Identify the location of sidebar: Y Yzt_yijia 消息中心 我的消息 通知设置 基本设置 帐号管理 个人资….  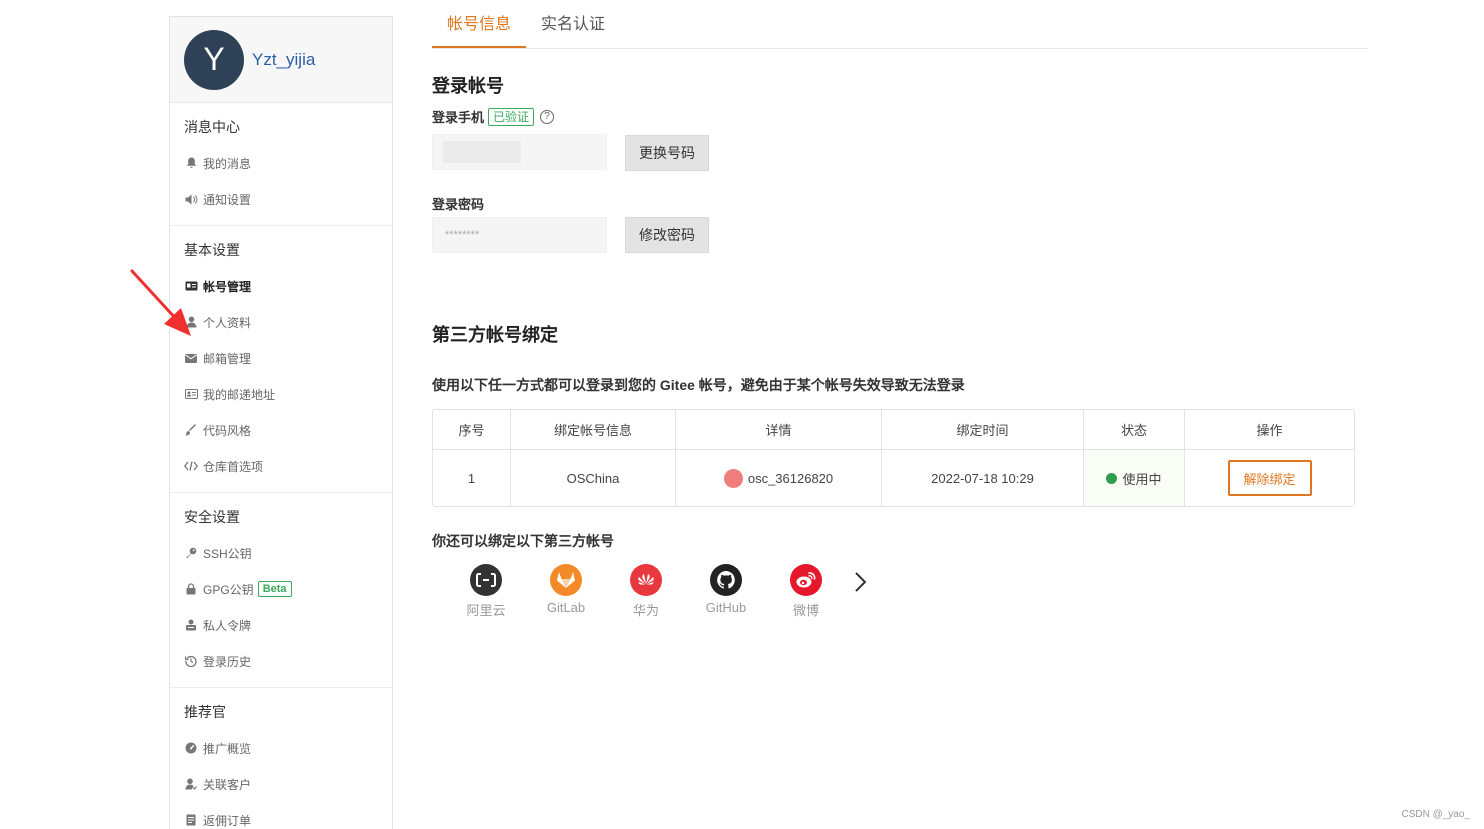
(281, 422).